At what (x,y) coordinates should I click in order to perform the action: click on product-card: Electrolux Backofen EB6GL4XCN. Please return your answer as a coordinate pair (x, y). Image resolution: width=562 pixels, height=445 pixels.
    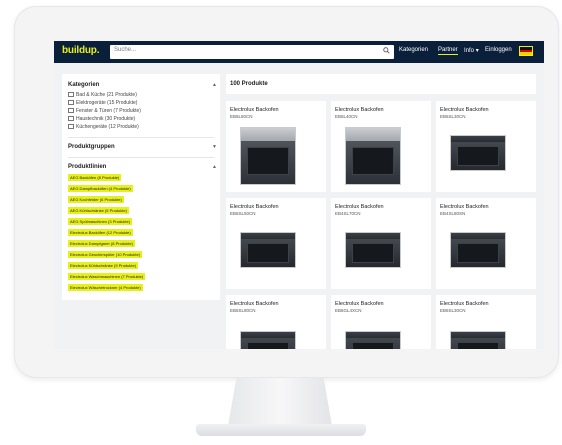
    Looking at the image, I should click on (381, 322).